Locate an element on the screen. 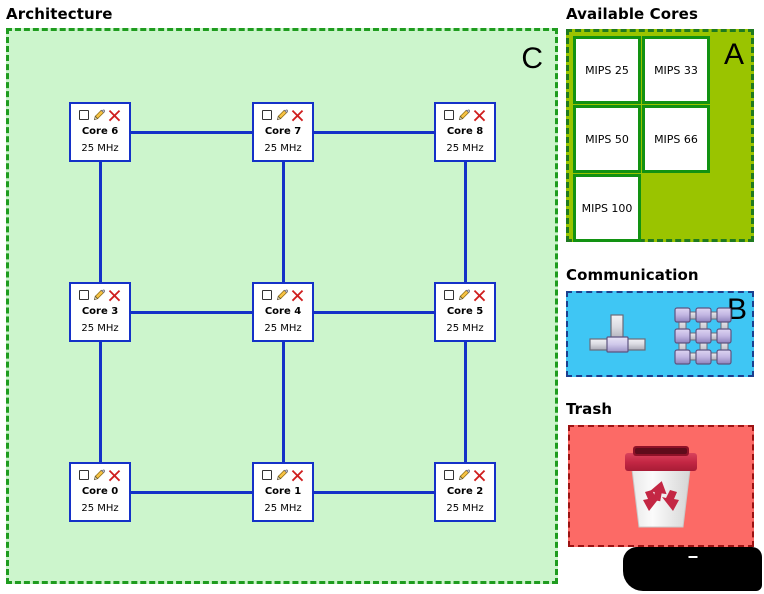  available-core-item: MIPS 25 is located at coordinates (607, 70).